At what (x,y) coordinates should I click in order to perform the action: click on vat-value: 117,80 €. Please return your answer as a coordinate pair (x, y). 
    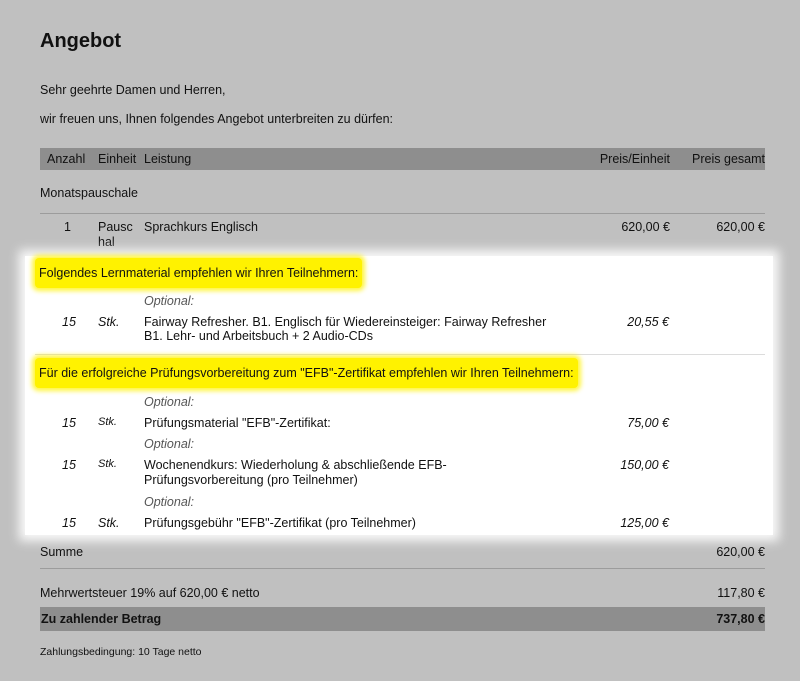
    Looking at the image, I should click on (741, 593).